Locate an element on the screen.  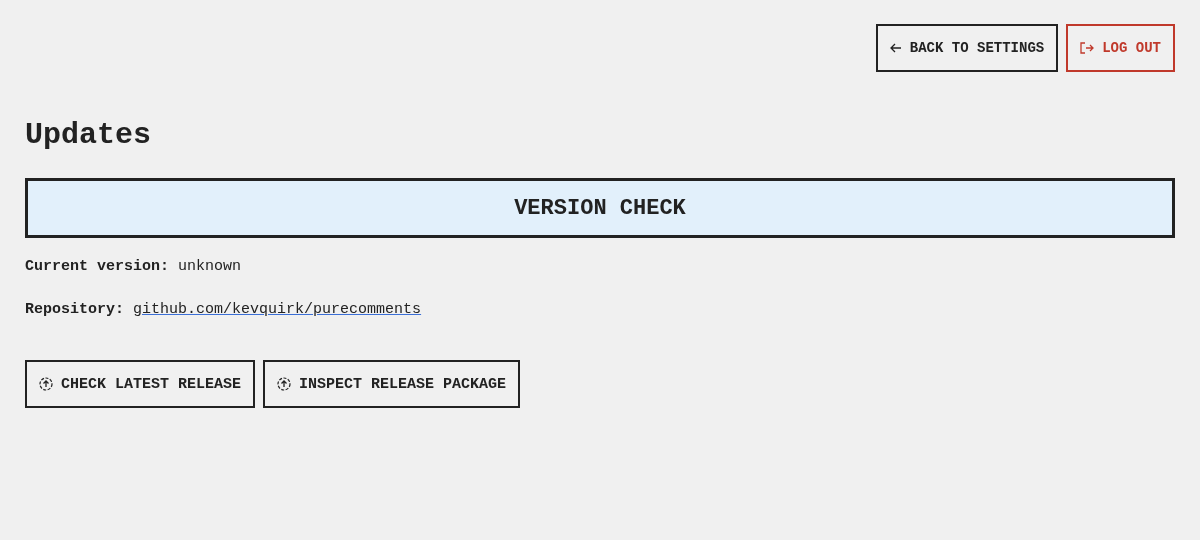
section-title: VERSION CHECK is located at coordinates (600, 208).